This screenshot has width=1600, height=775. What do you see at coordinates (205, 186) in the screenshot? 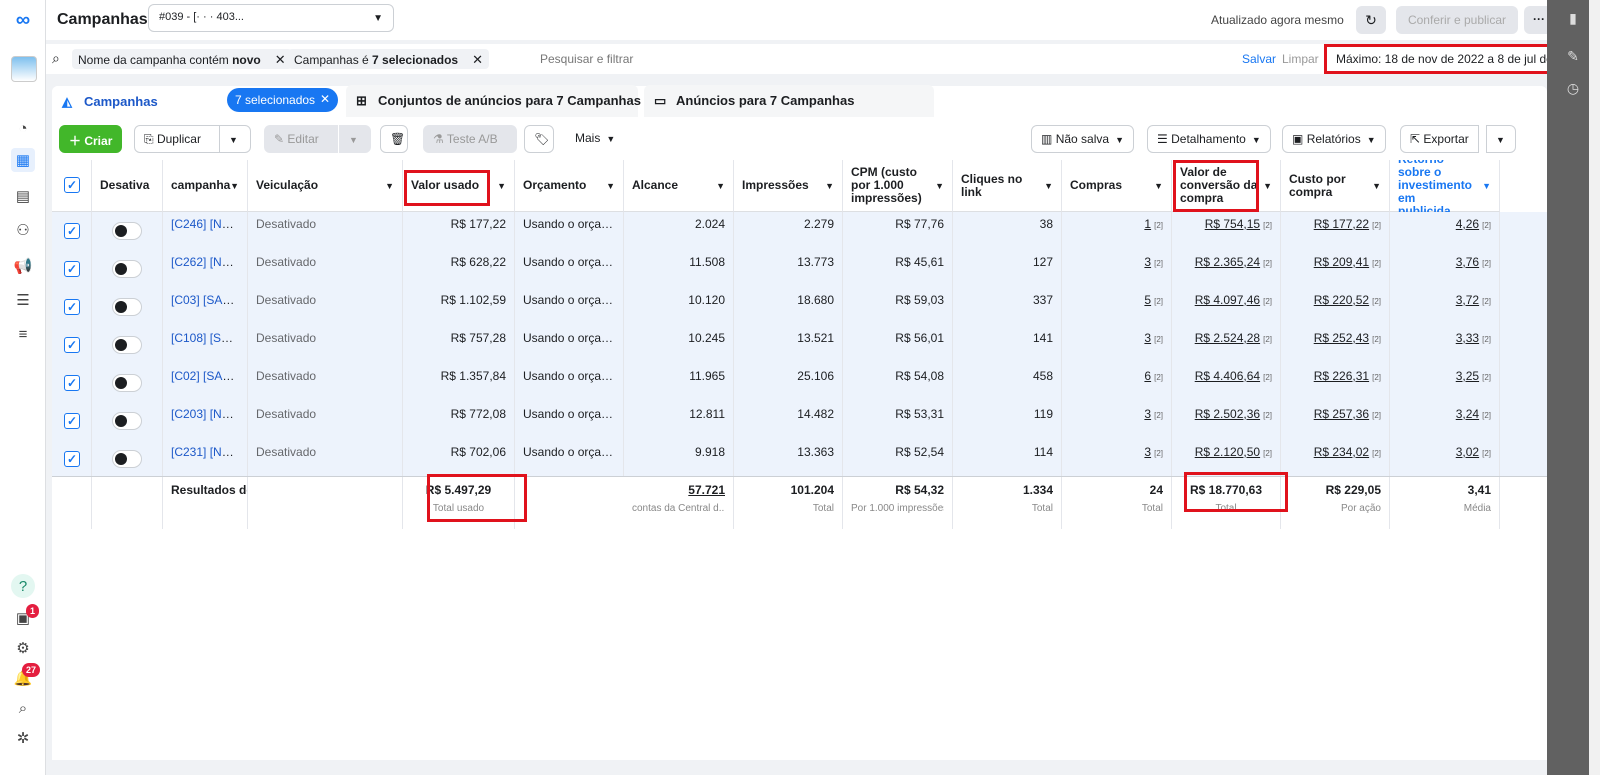
I see `header-campaign: campanha ▼` at bounding box center [205, 186].